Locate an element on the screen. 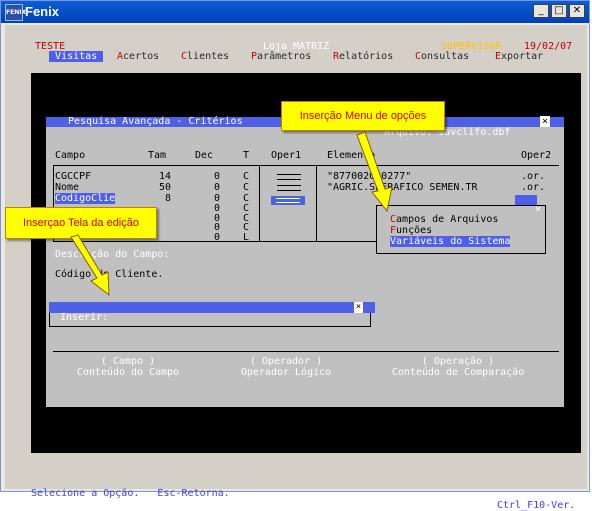 This screenshot has width=592, height=511. footer-campo-title: ( Campo ) is located at coordinates (128, 361).